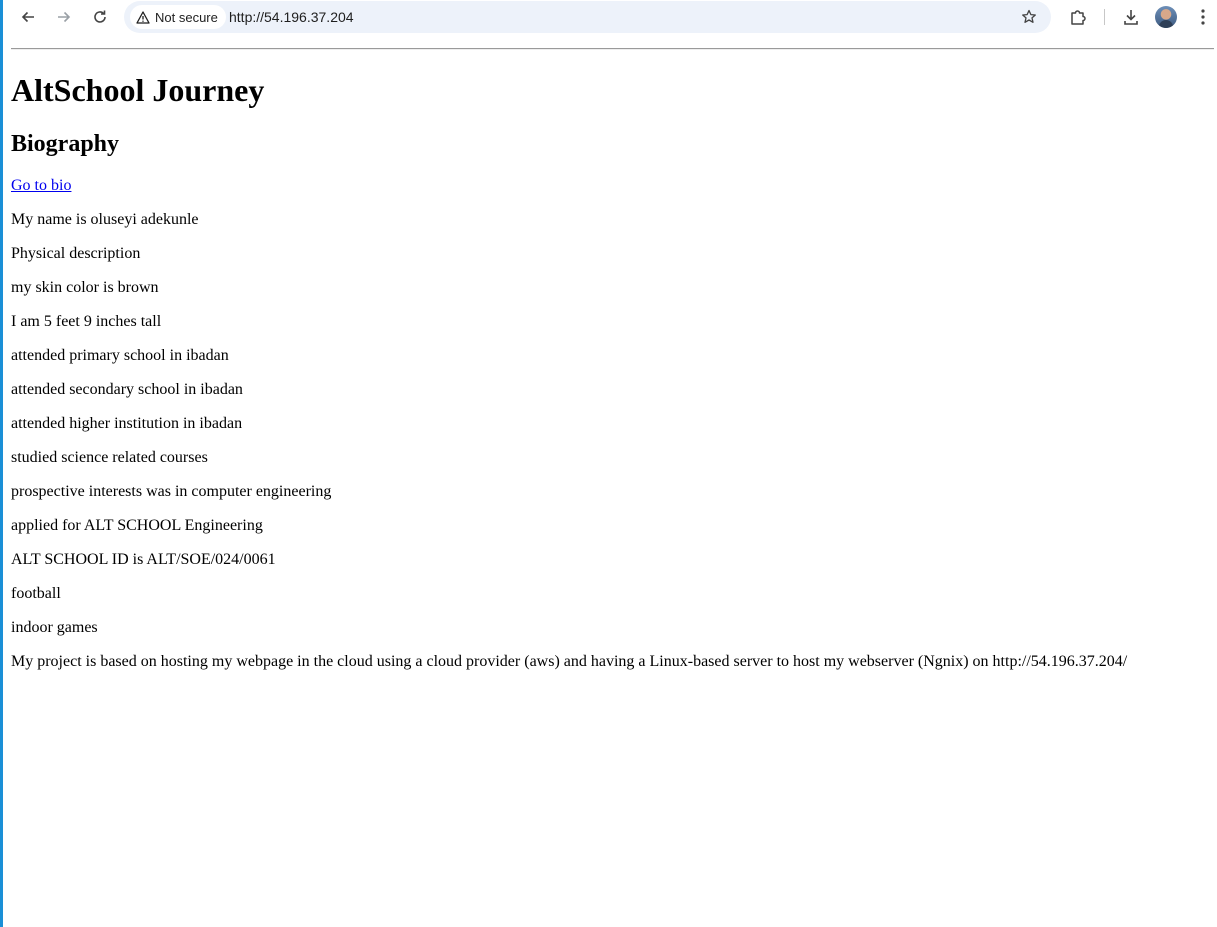 The width and height of the screenshot is (1217, 927). I want to click on reload-icon, so click(100, 16).